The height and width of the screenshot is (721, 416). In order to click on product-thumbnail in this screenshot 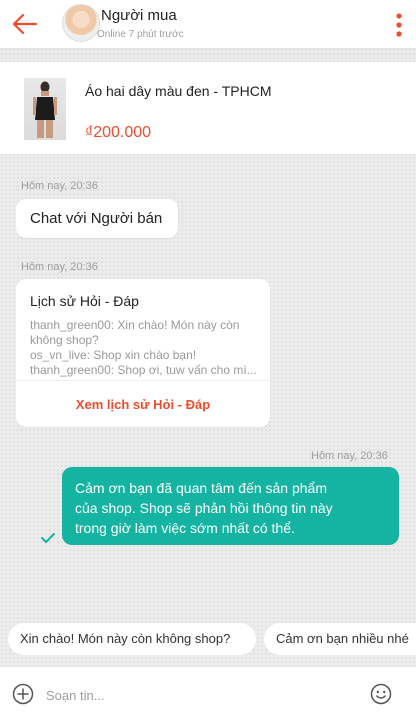, I will do `click(45, 109)`.